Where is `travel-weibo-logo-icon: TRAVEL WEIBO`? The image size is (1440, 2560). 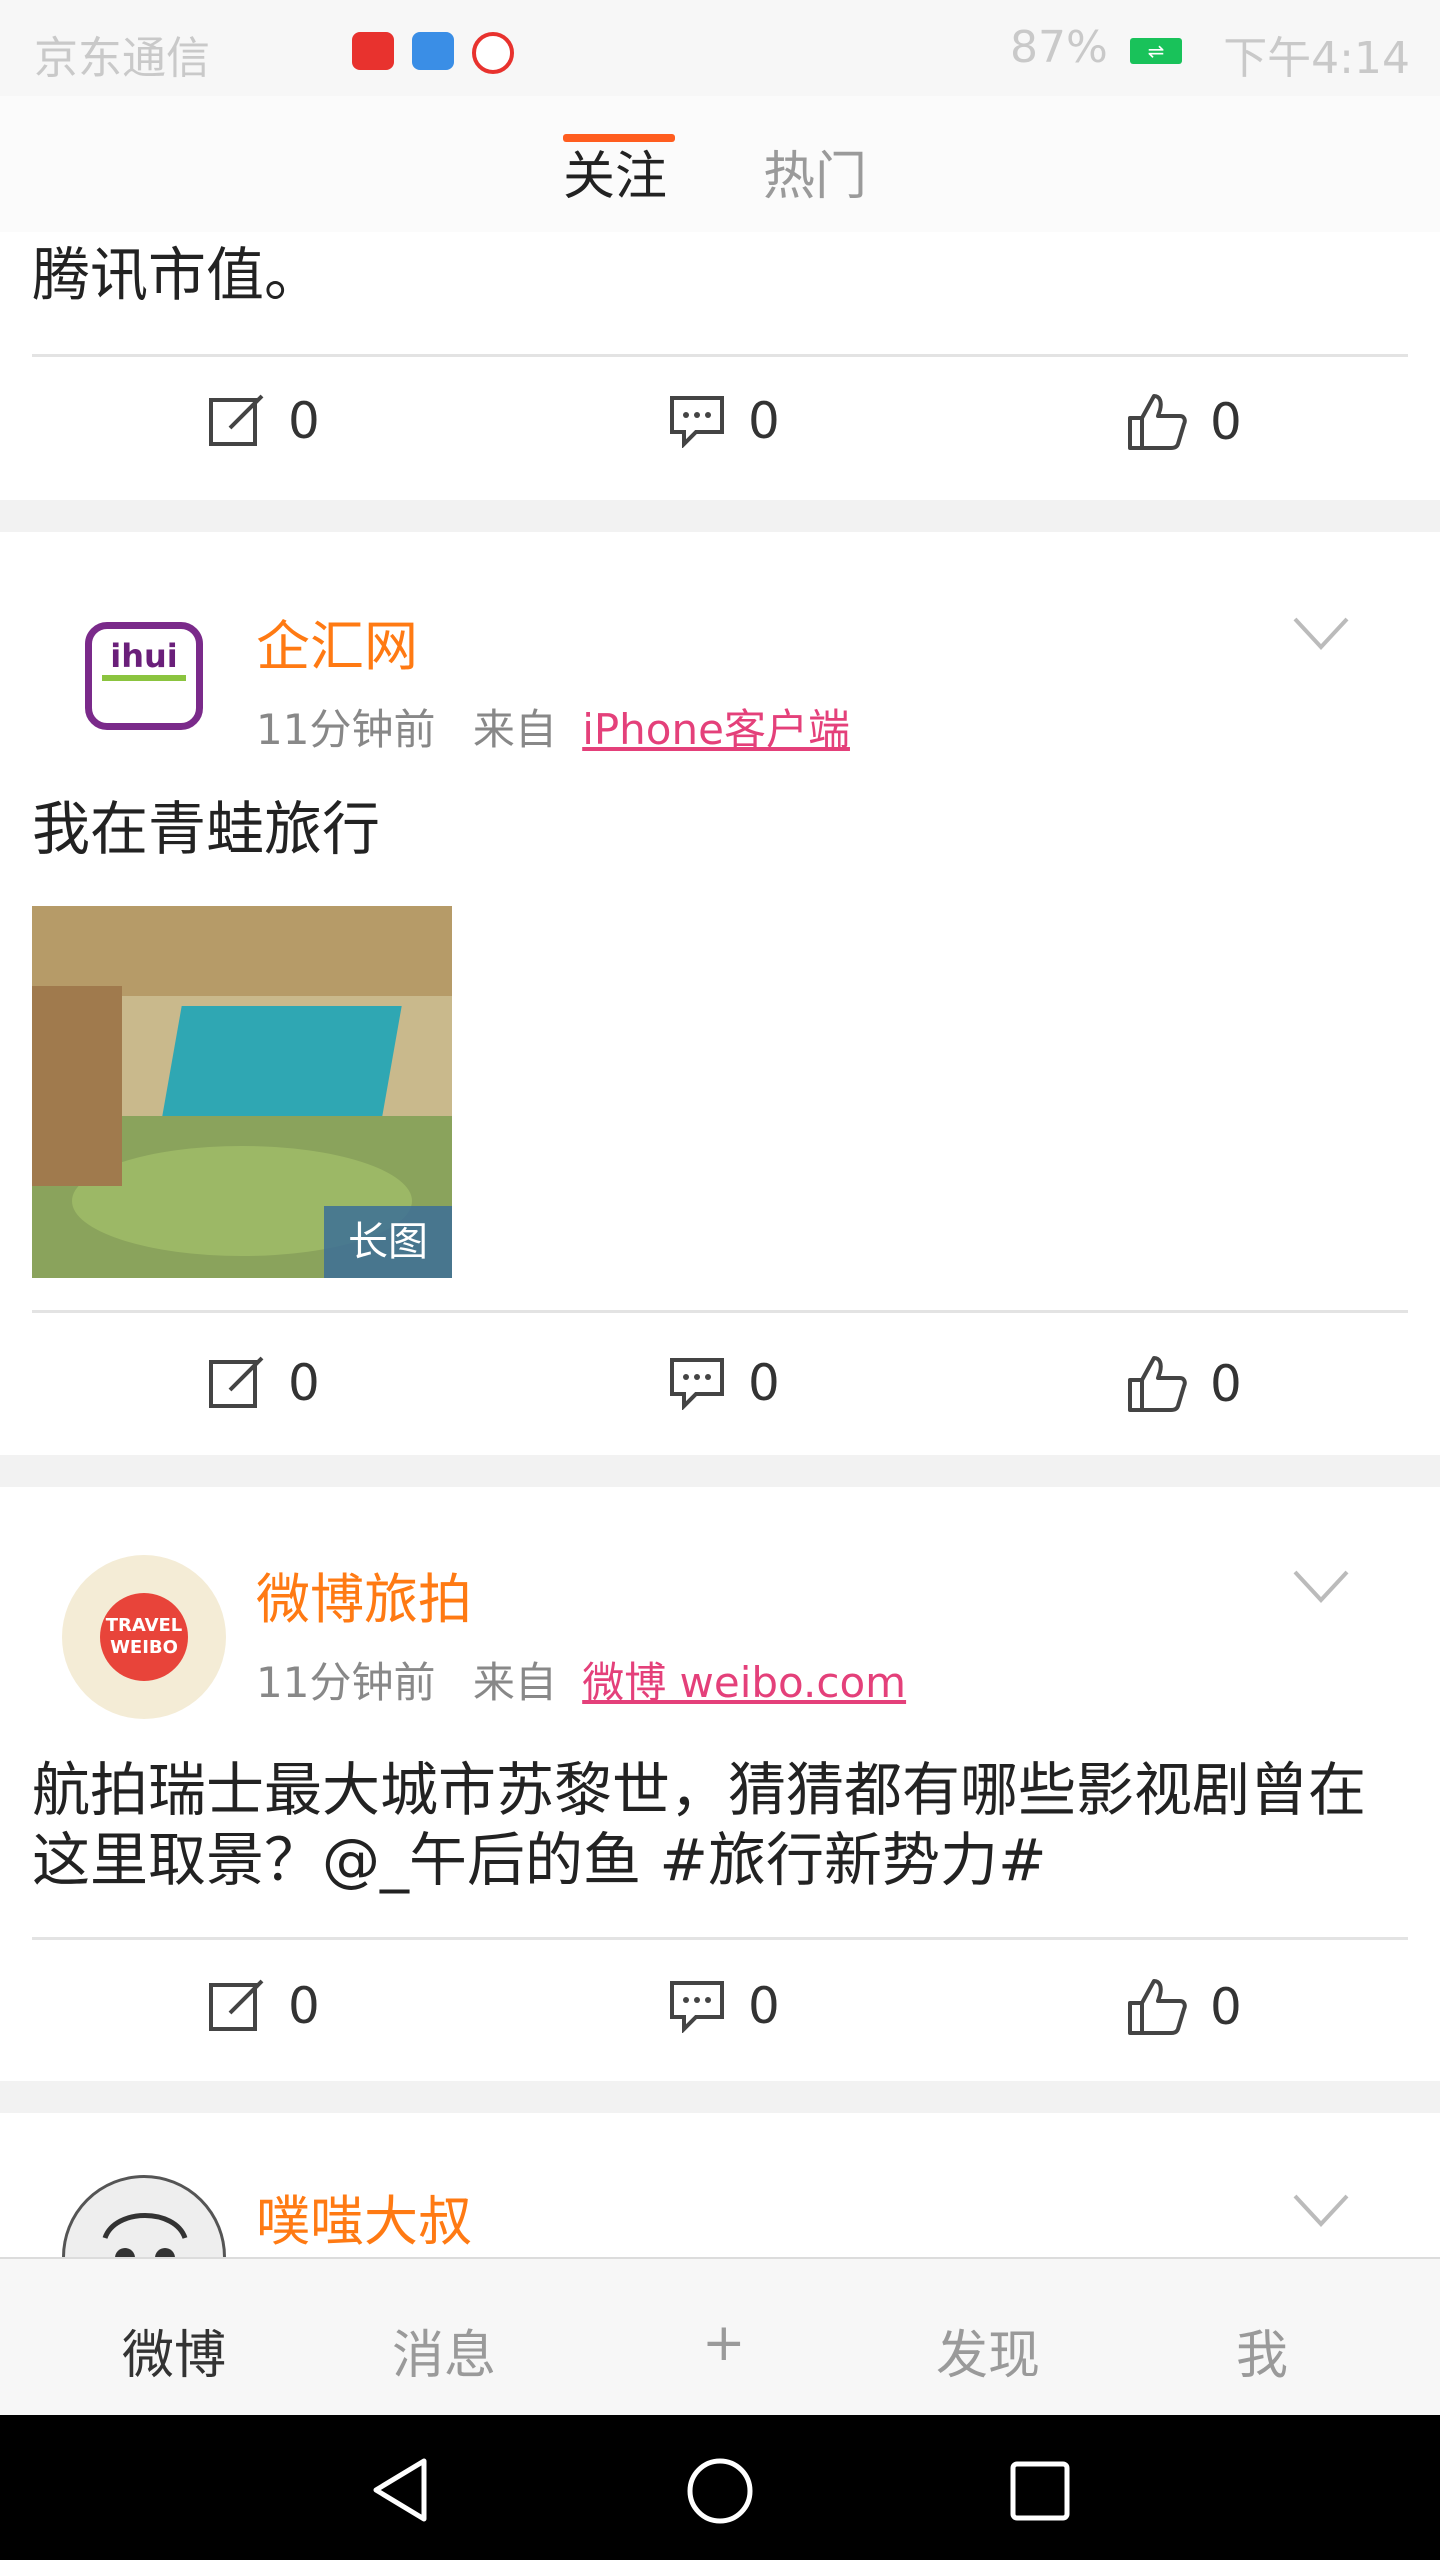 travel-weibo-logo-icon: TRAVEL WEIBO is located at coordinates (144, 1637).